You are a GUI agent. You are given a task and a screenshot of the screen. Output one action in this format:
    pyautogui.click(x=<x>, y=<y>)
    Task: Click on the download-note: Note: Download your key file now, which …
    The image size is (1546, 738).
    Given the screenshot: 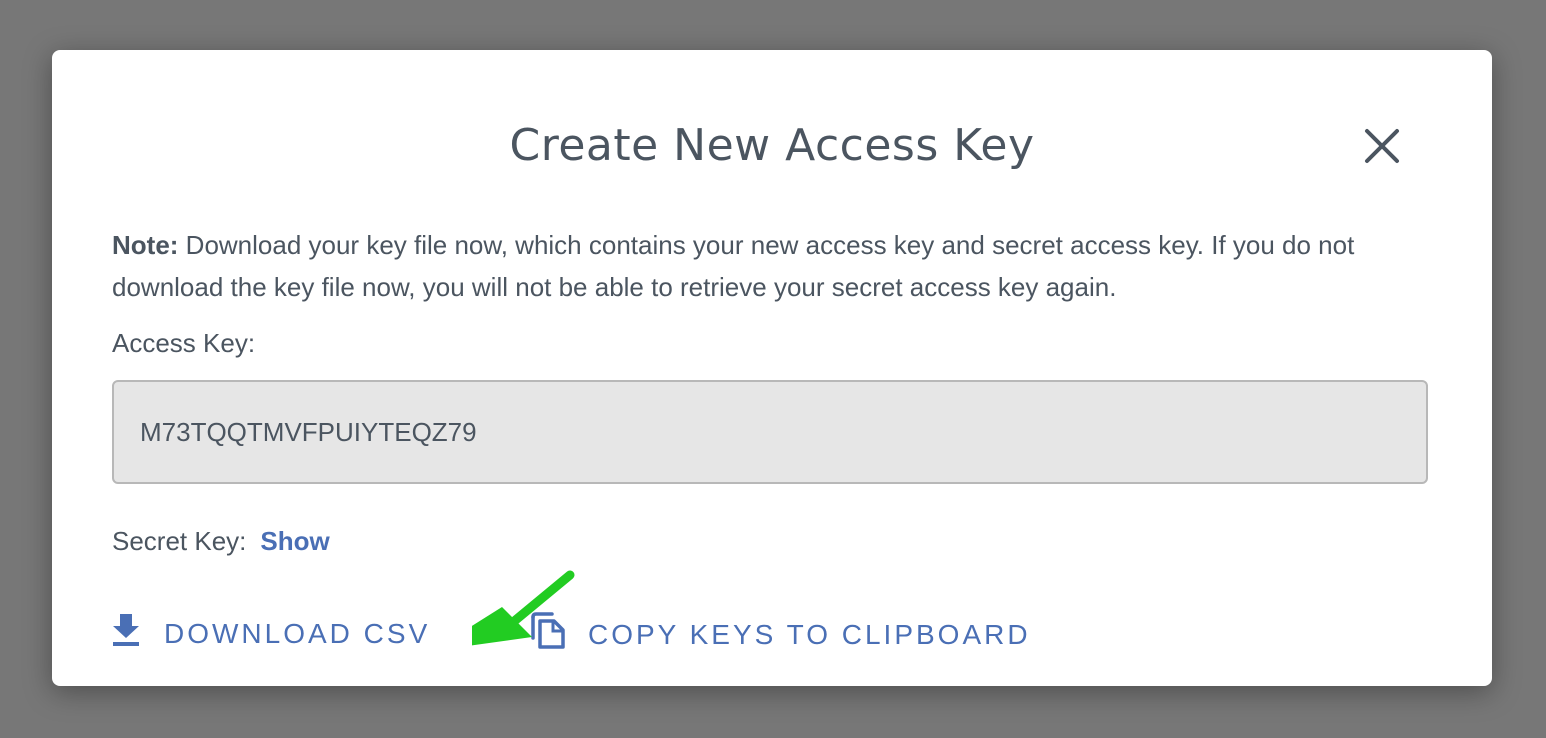 What is the action you would take?
    pyautogui.click(x=772, y=266)
    